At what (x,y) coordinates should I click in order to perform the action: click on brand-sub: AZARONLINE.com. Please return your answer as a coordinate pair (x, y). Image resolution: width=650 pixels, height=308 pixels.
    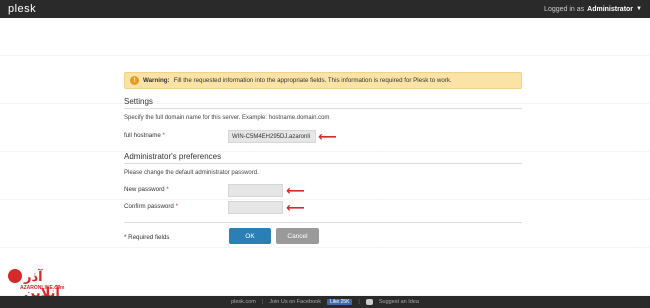
    Looking at the image, I should click on (42, 288).